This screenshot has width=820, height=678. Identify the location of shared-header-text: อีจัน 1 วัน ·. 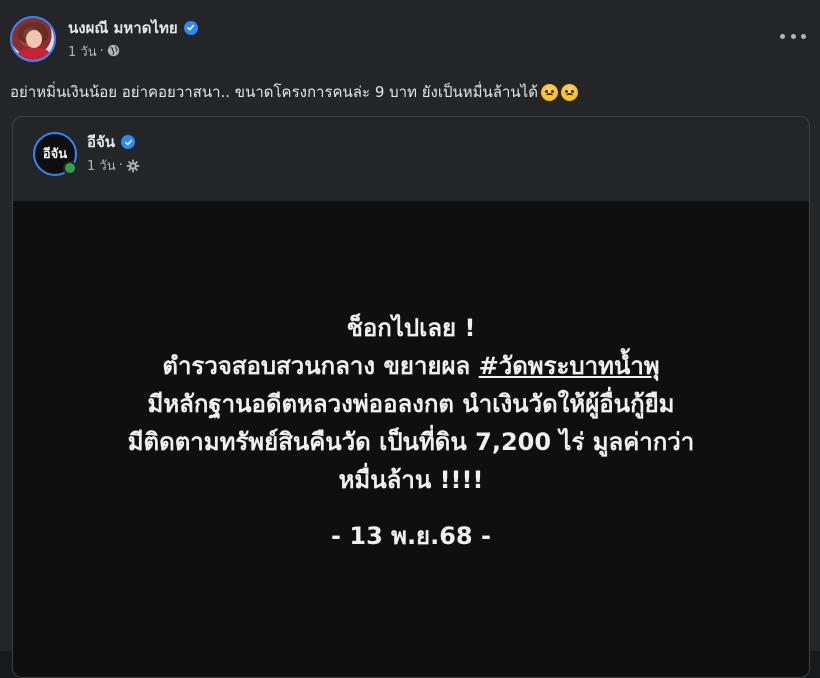
(113, 153).